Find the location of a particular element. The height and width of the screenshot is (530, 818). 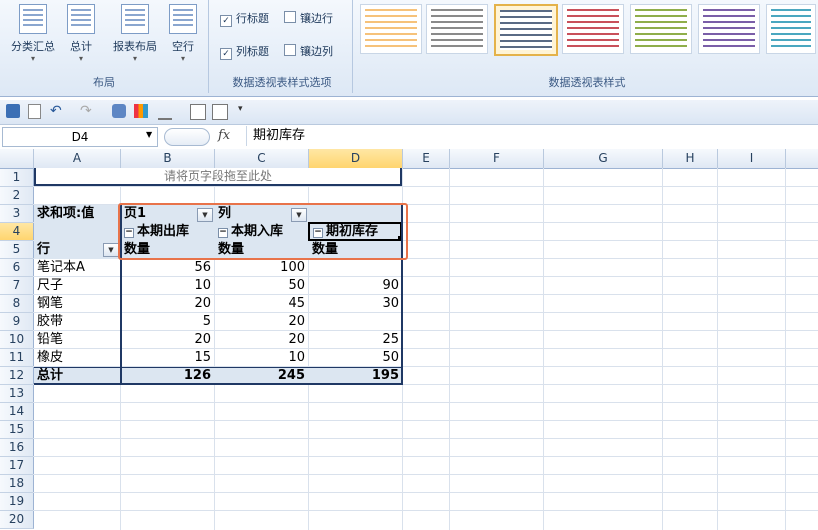

save-icon is located at coordinates (13, 111).